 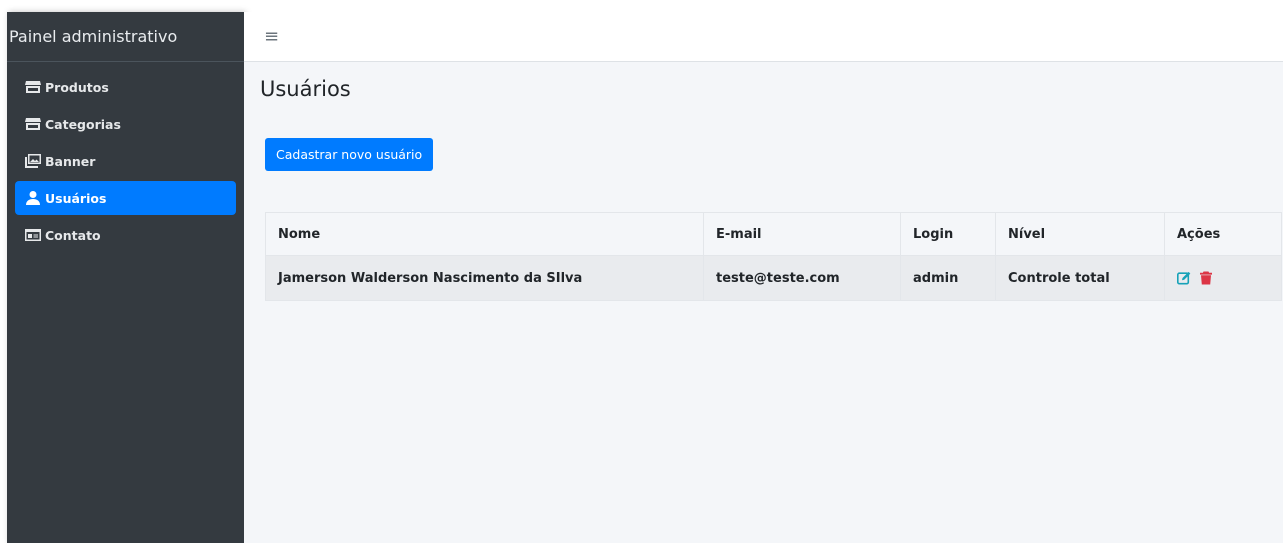 I want to click on column-header-acoes: Ações, so click(x=1223, y=234).